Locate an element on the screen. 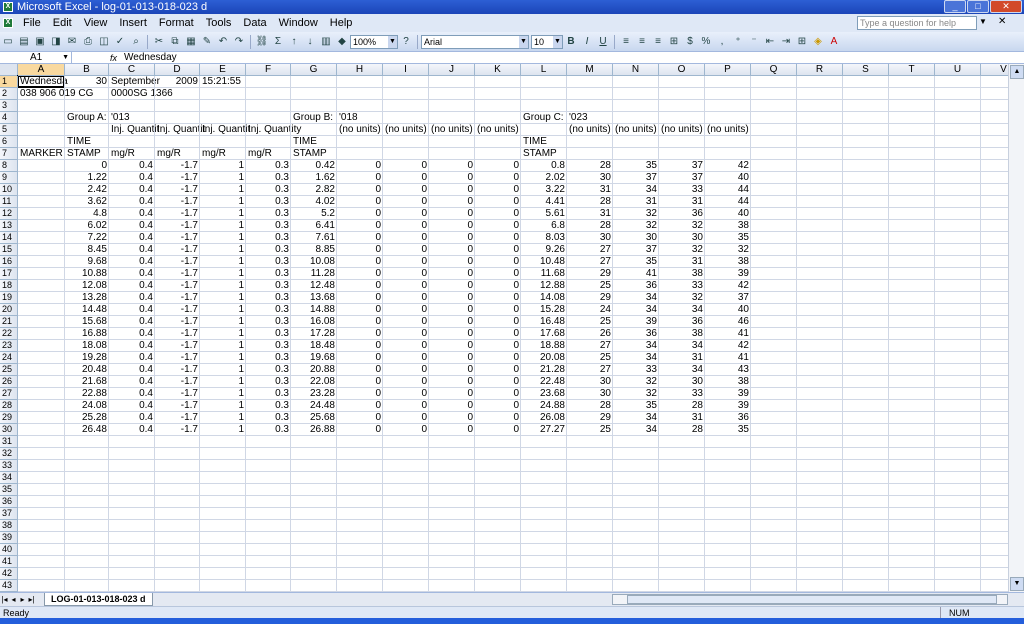 This screenshot has width=1024, height=624. cell-h15: 0 is located at coordinates (360, 250).